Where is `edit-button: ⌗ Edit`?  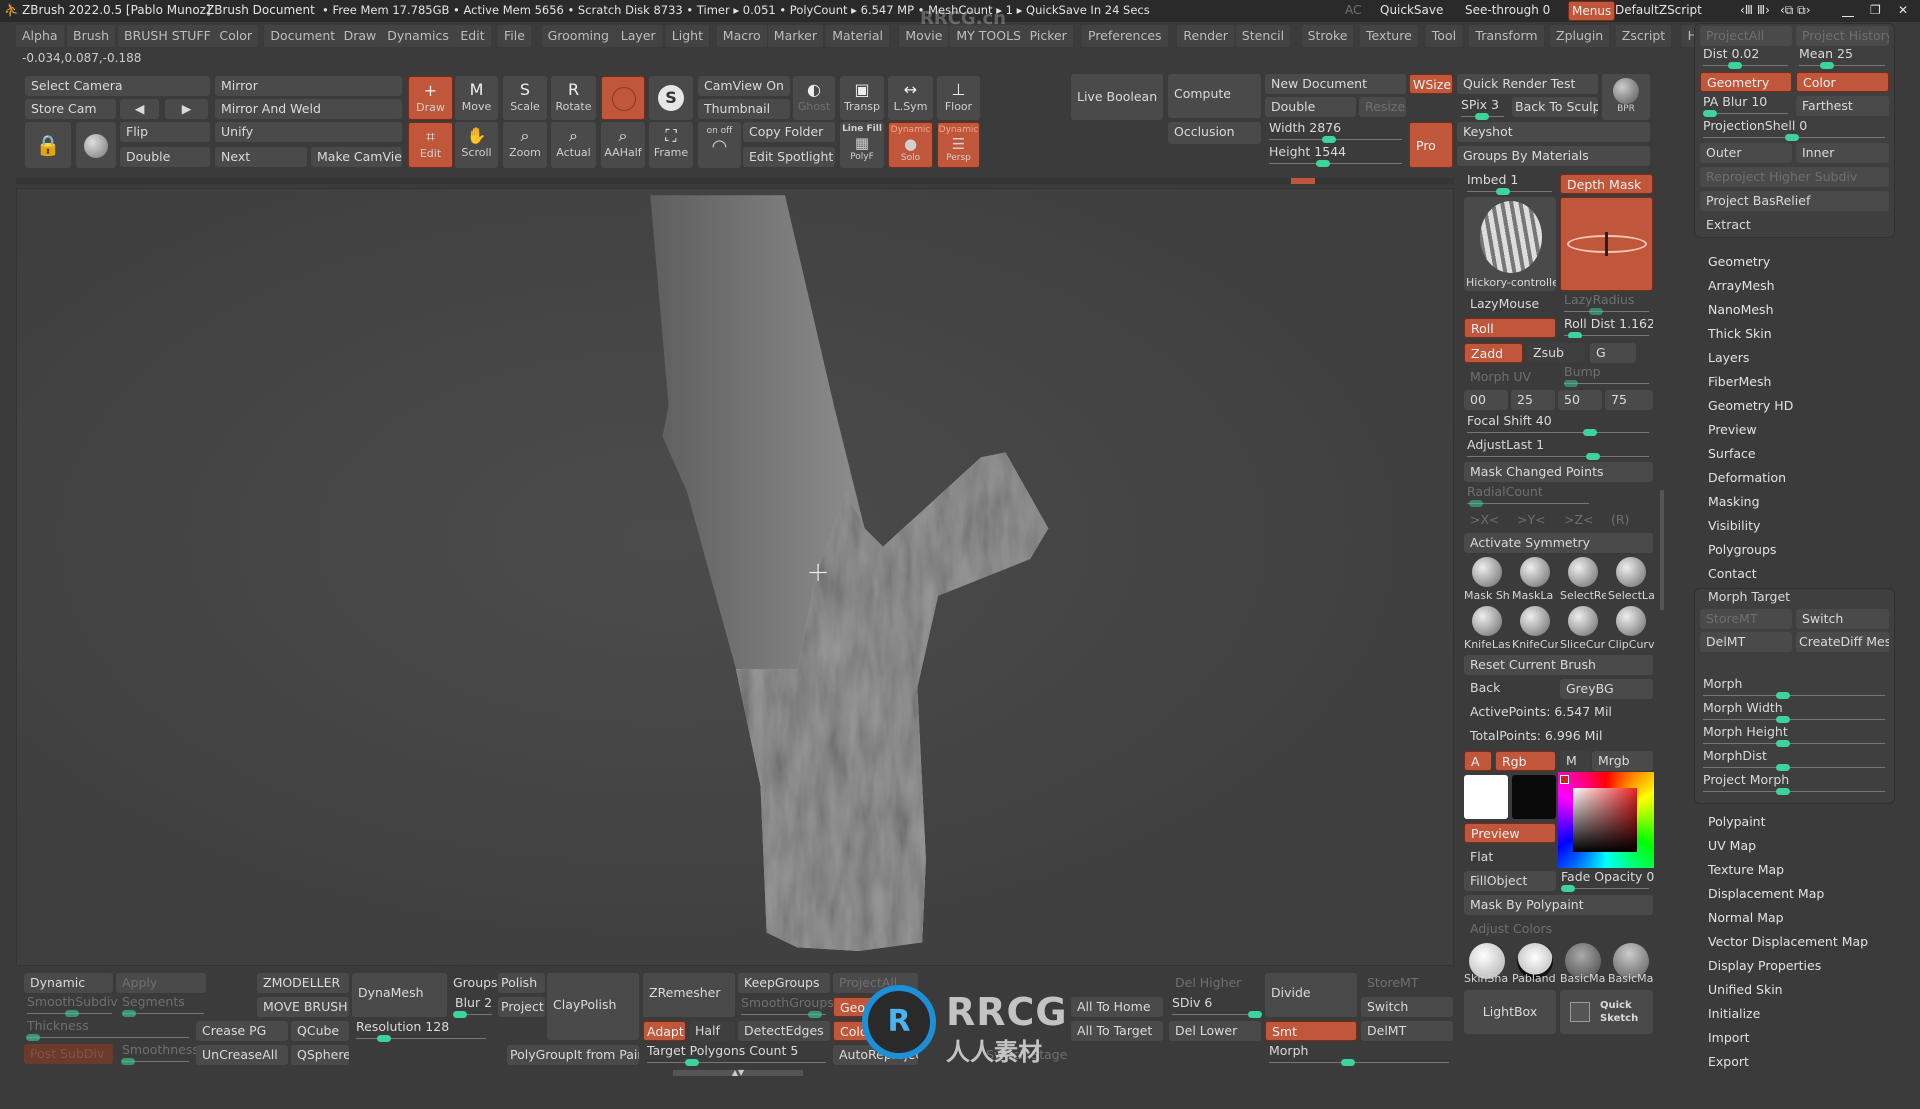
edit-button: ⌗ Edit is located at coordinates (430, 145).